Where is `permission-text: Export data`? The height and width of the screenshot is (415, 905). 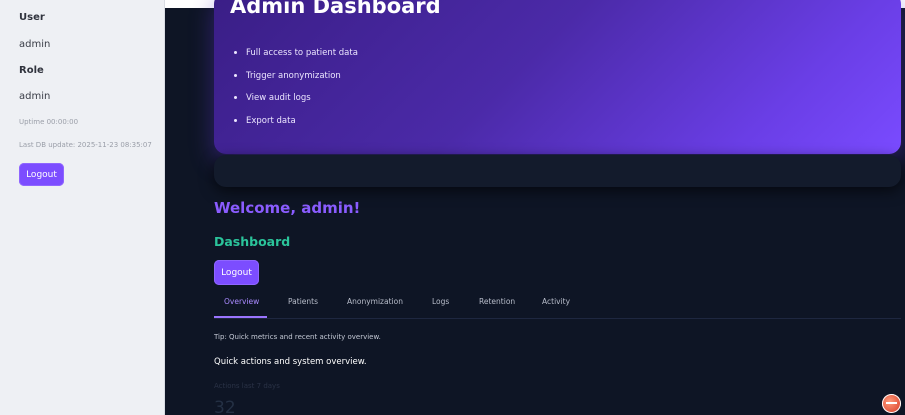 permission-text: Export data is located at coordinates (271, 120).